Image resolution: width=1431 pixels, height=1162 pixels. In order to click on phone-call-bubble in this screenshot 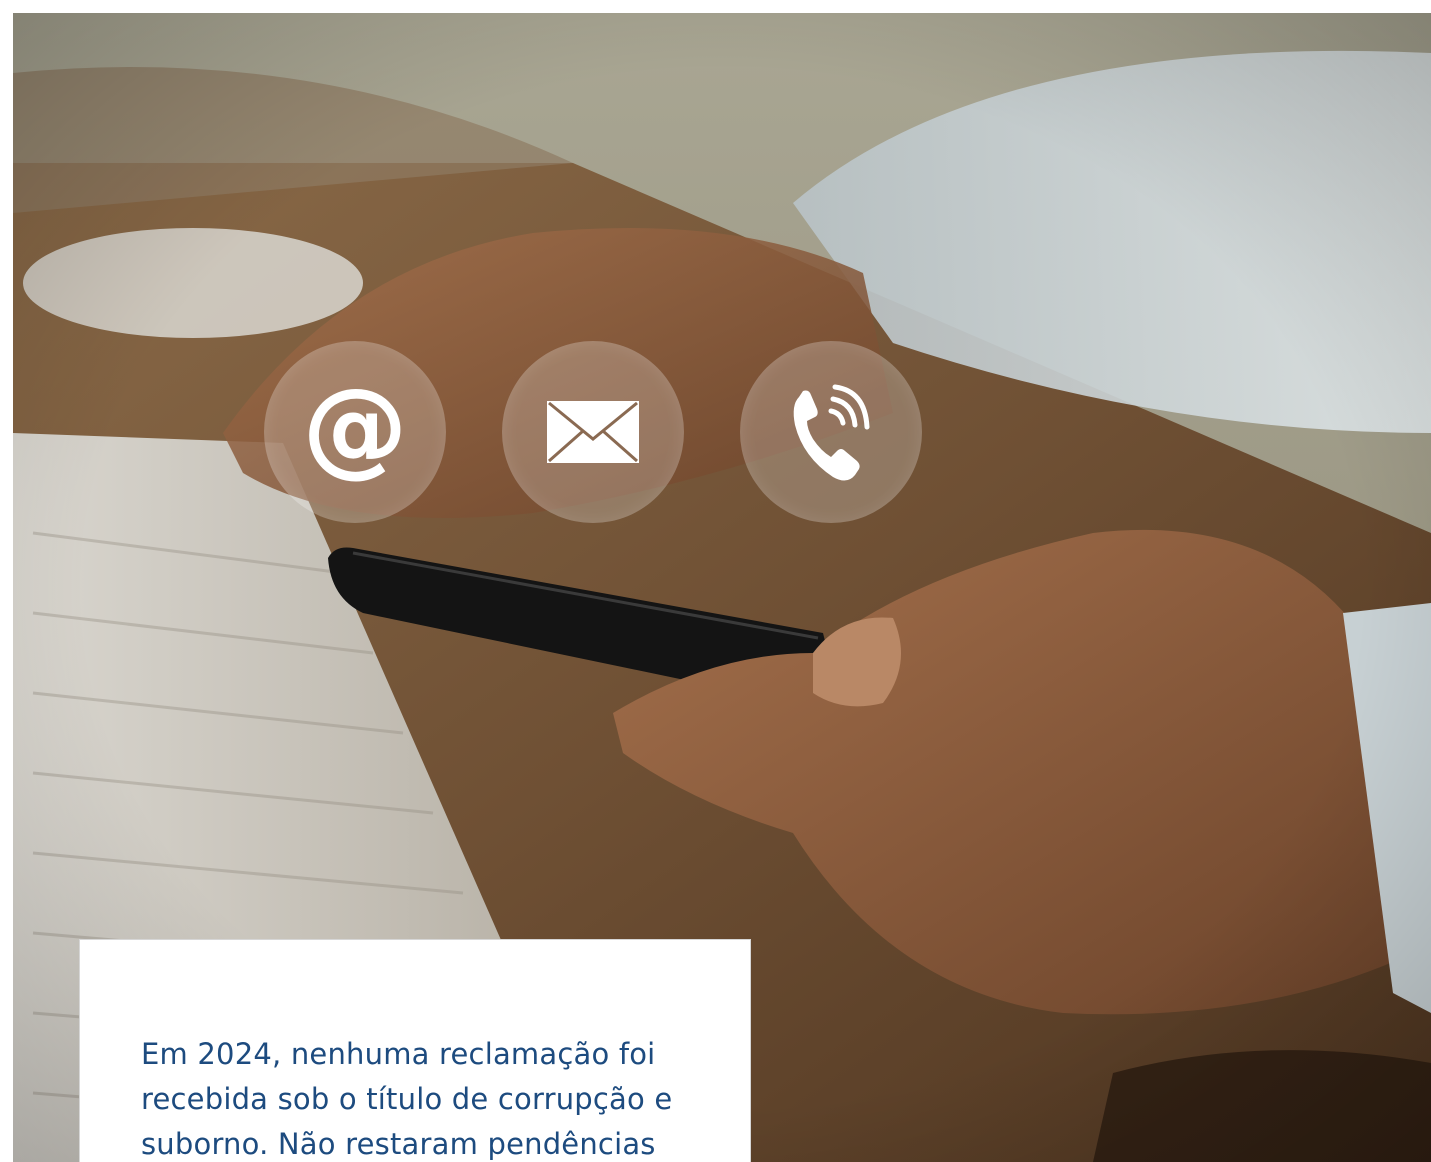, I will do `click(831, 432)`.